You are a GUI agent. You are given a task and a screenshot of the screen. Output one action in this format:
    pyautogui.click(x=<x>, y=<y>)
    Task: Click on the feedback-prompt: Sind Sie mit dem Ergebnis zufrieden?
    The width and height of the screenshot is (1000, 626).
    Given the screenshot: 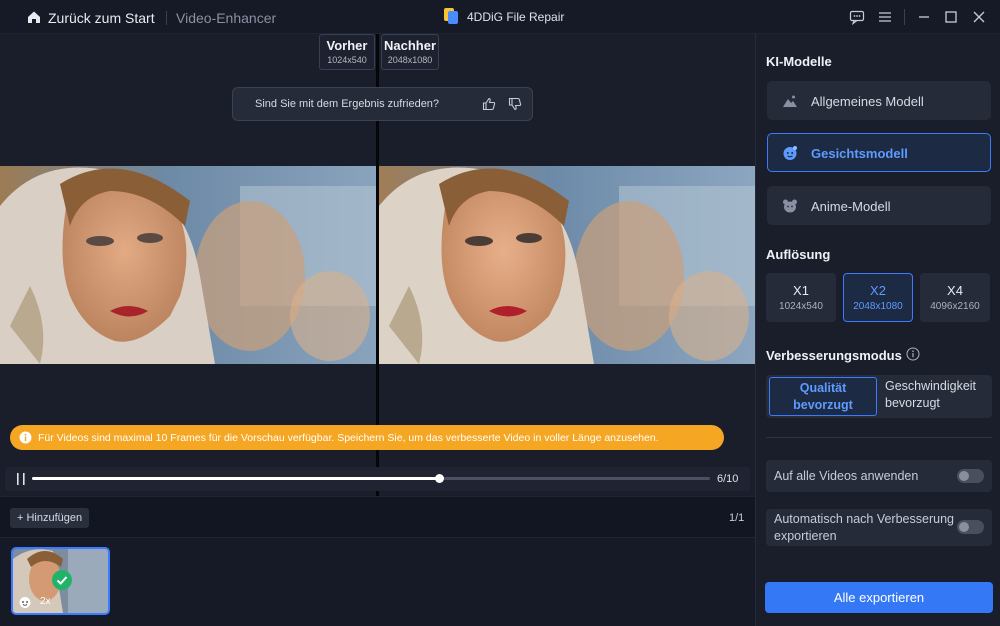 What is the action you would take?
    pyautogui.click(x=382, y=104)
    